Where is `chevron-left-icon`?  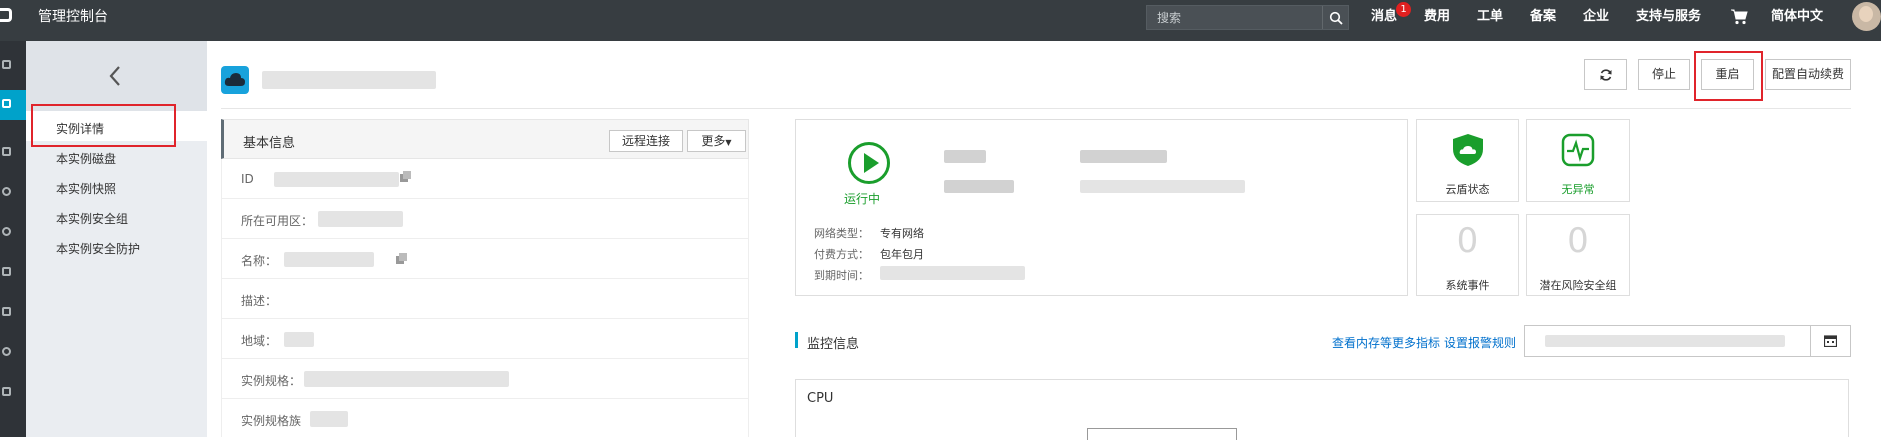
chevron-left-icon is located at coordinates (114, 76).